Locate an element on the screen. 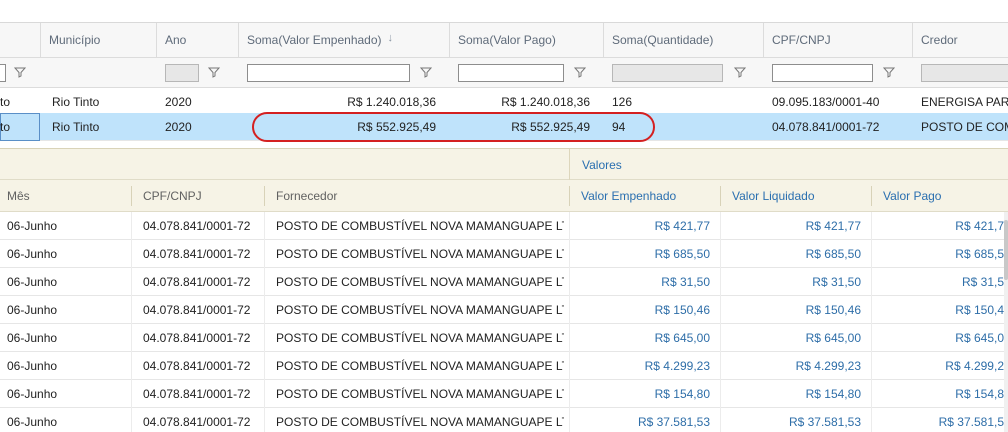  filter-input-credor is located at coordinates (964, 73).